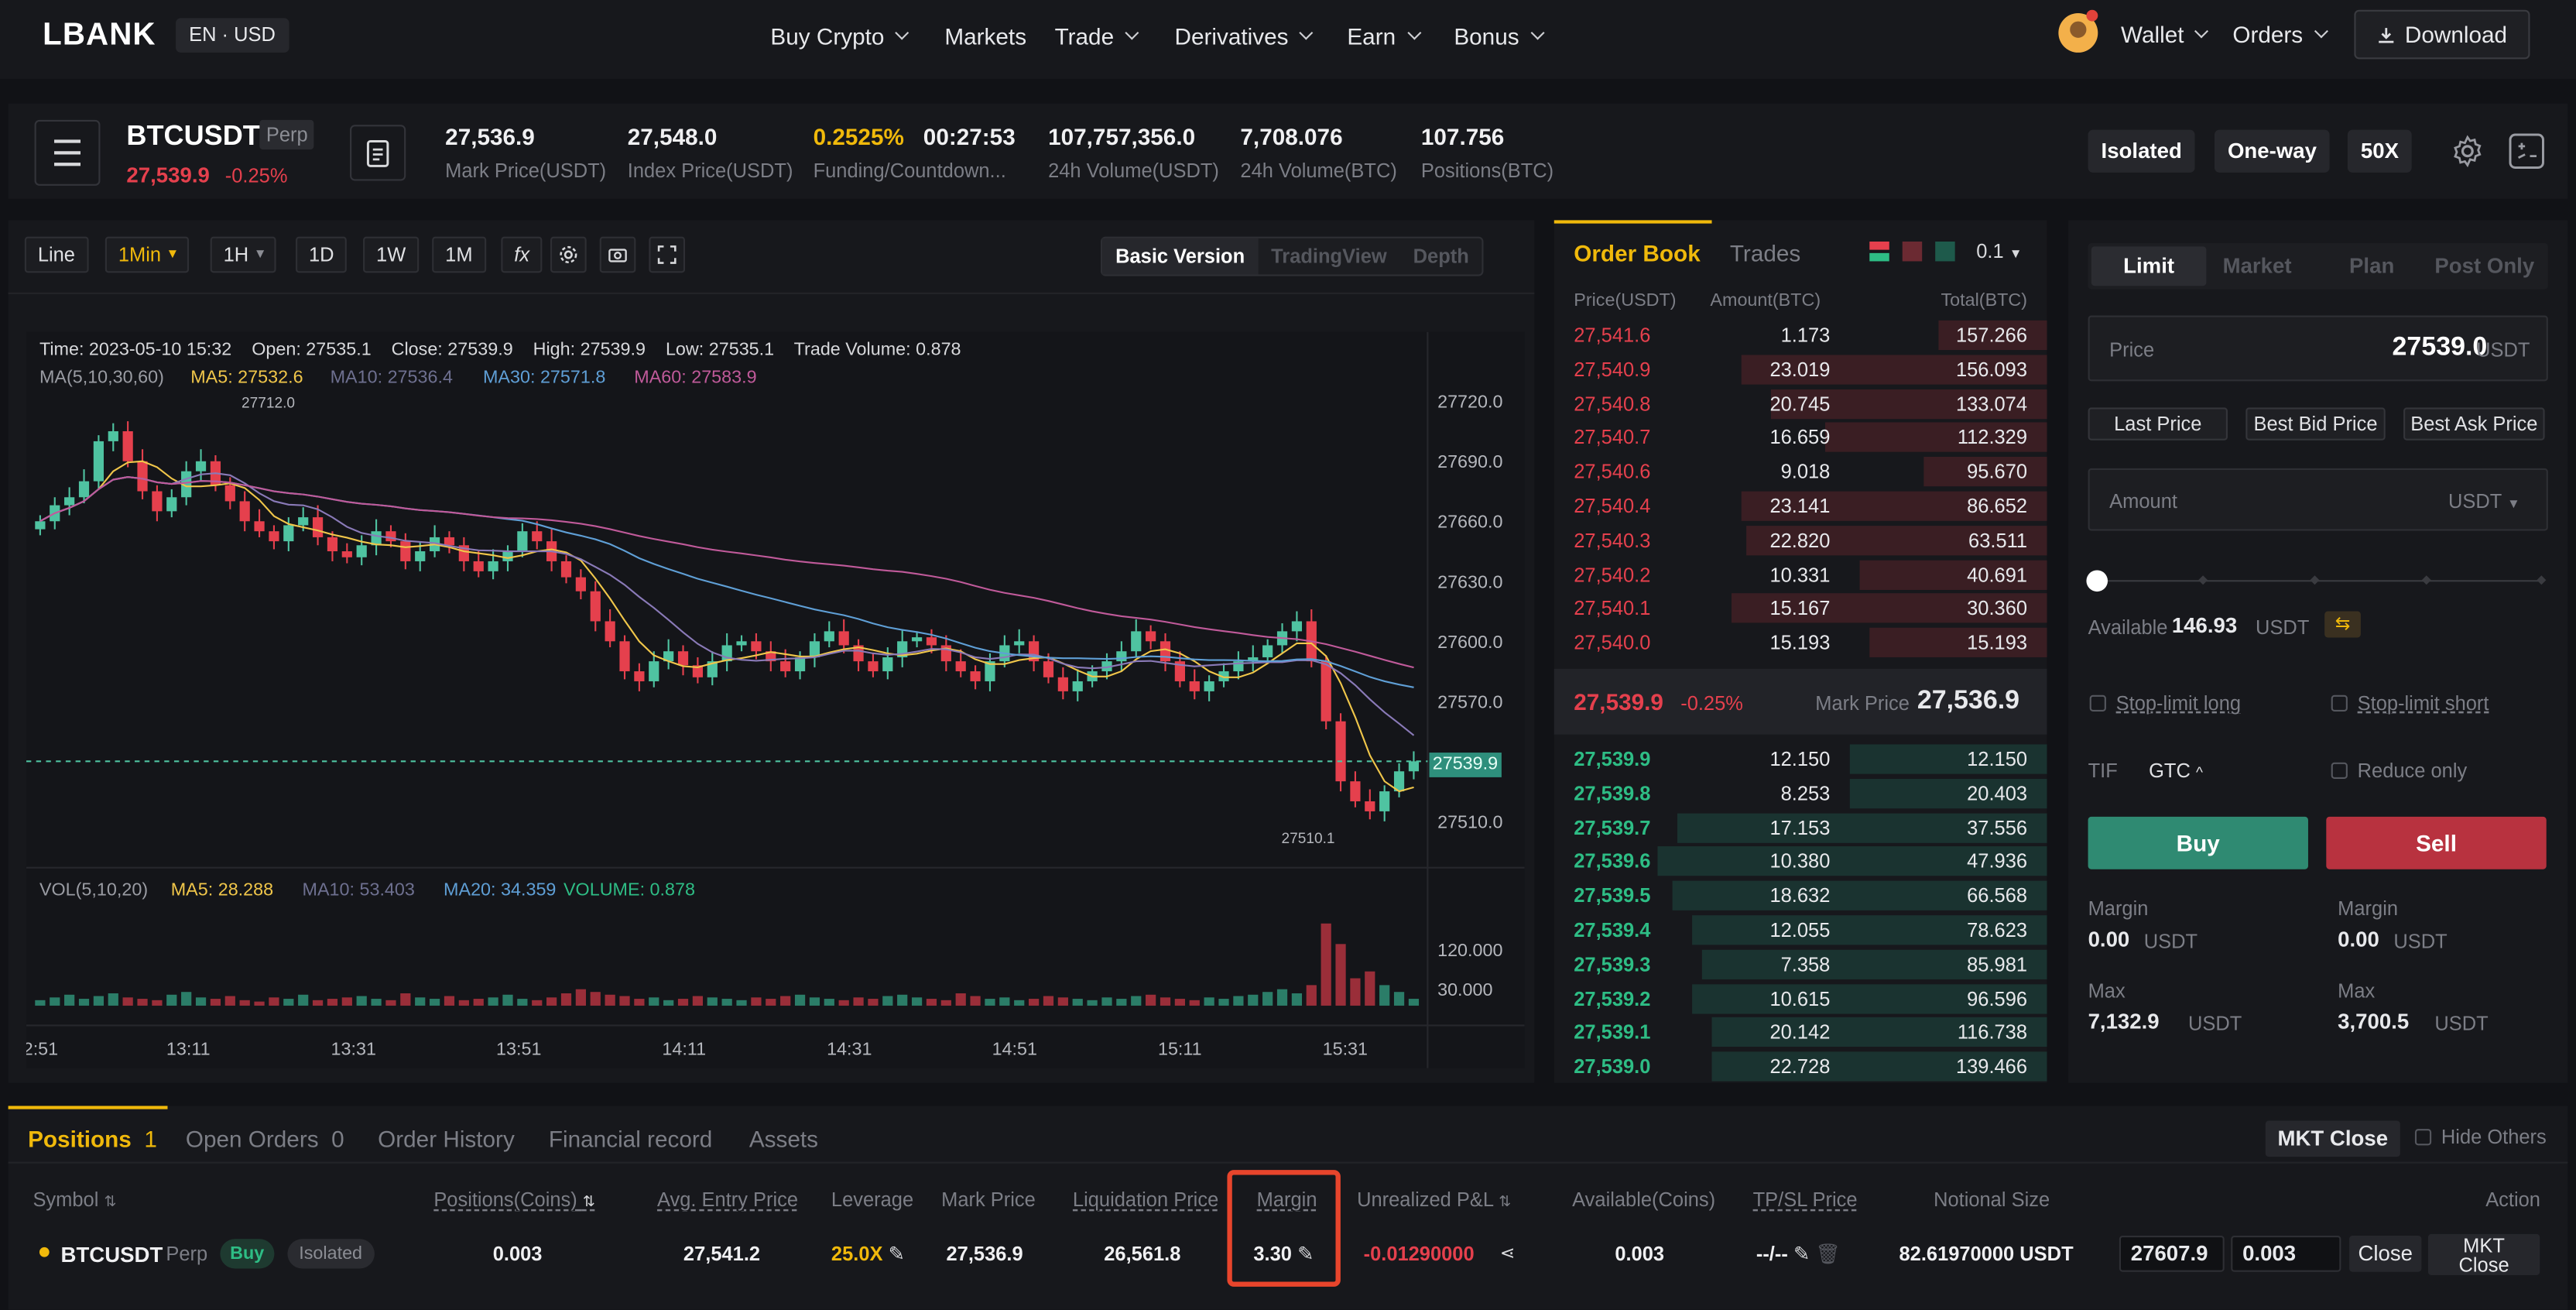 Image resolution: width=2576 pixels, height=1310 pixels. I want to click on bid-row: 27,539.9 12.150 12.150, so click(1801, 758).